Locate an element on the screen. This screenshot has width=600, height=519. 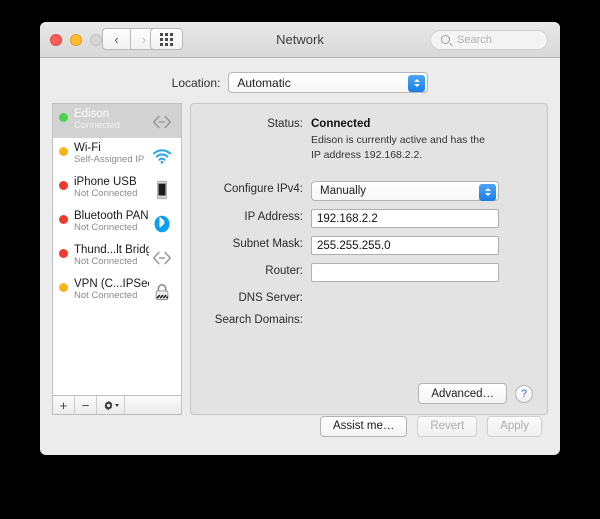
dns-server-row: DNS Server: is located at coordinates (362, 297).